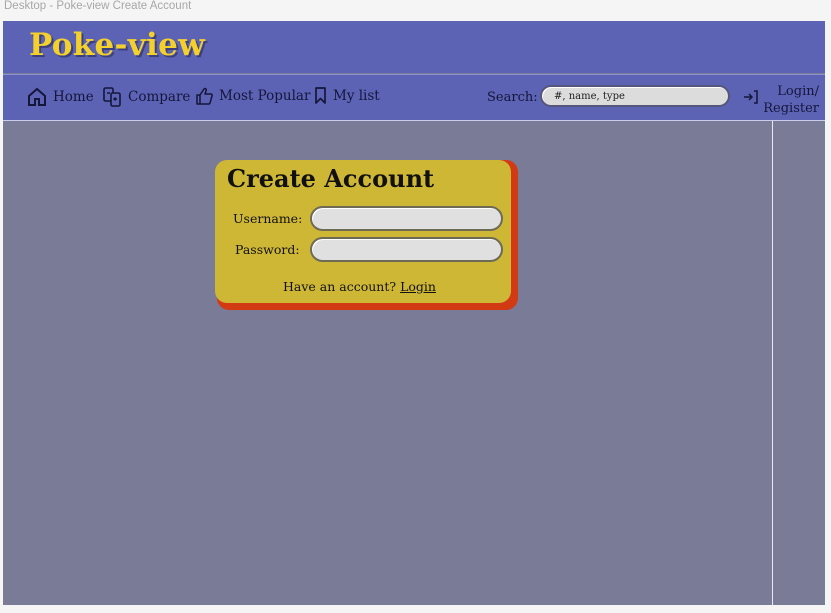  What do you see at coordinates (204, 96) in the screenshot?
I see `thumbs-up-icon` at bounding box center [204, 96].